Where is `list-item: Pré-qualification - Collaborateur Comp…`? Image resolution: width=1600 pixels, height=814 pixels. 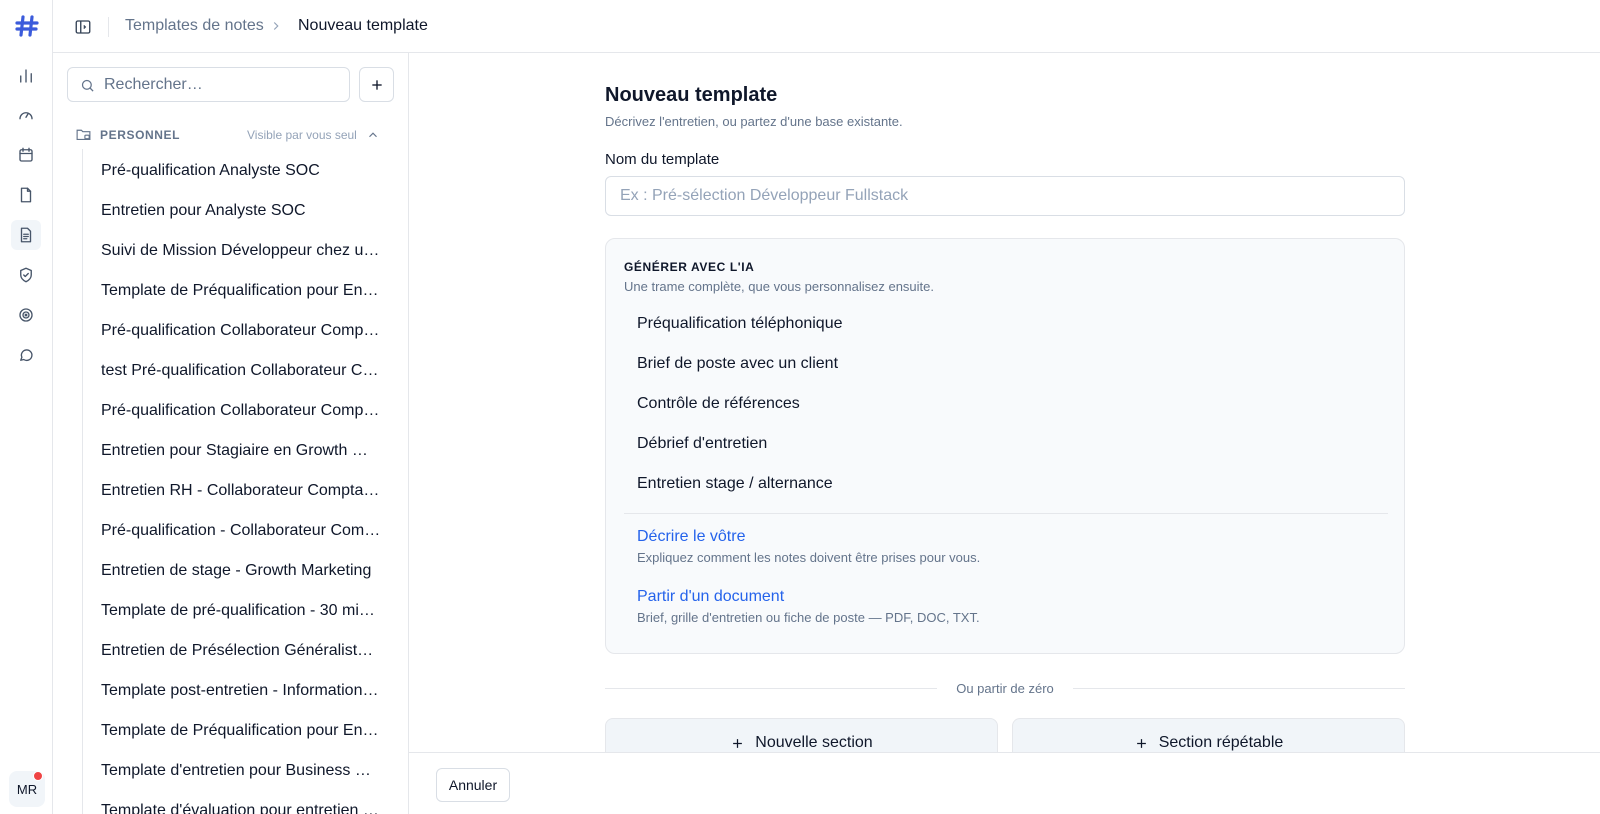 list-item: Pré-qualification - Collaborateur Comp… is located at coordinates (243, 531).